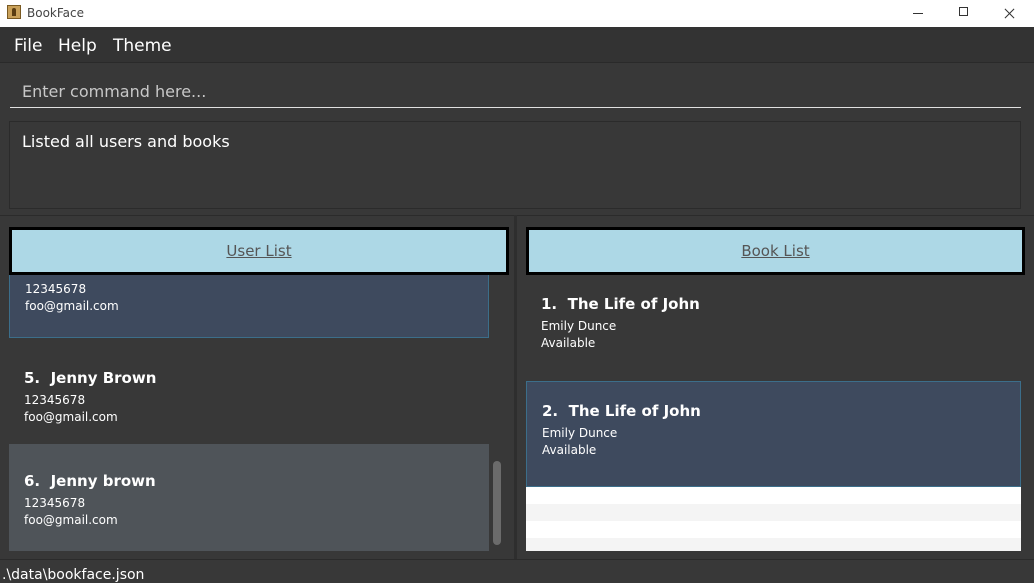 The height and width of the screenshot is (583, 1034). Describe the element at coordinates (90, 481) in the screenshot. I see `user-name: 6. Jenny brown` at that location.